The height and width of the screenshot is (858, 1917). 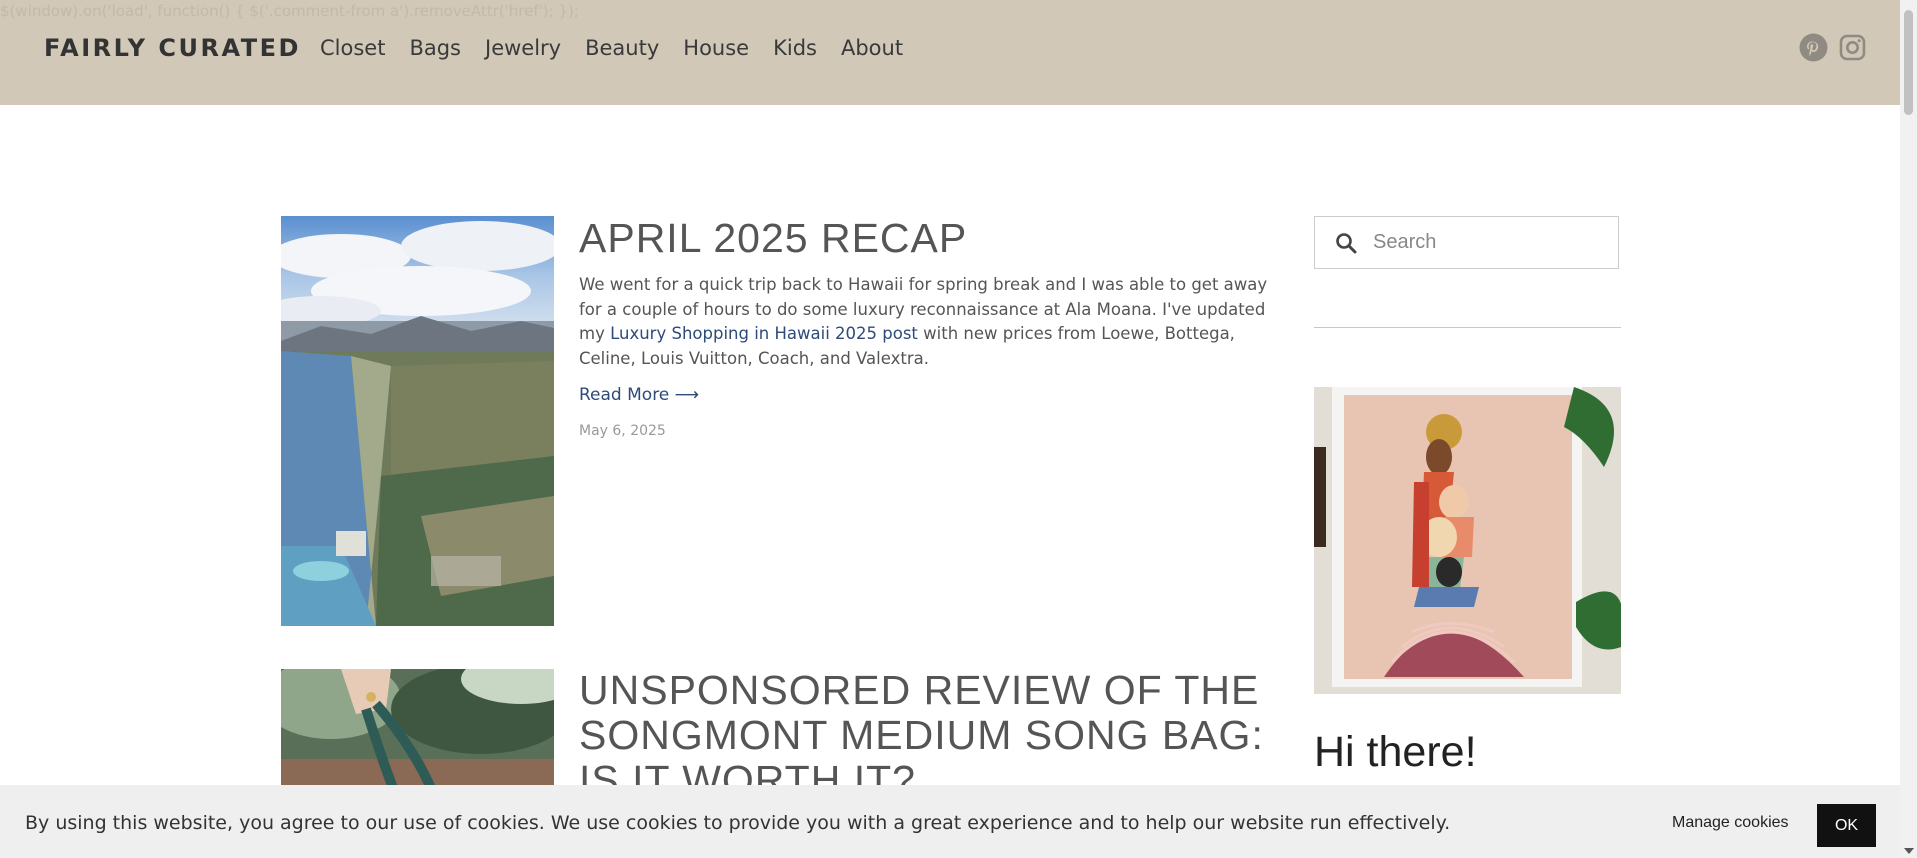 What do you see at coordinates (1908, 429) in the screenshot?
I see `page-scrollbar` at bounding box center [1908, 429].